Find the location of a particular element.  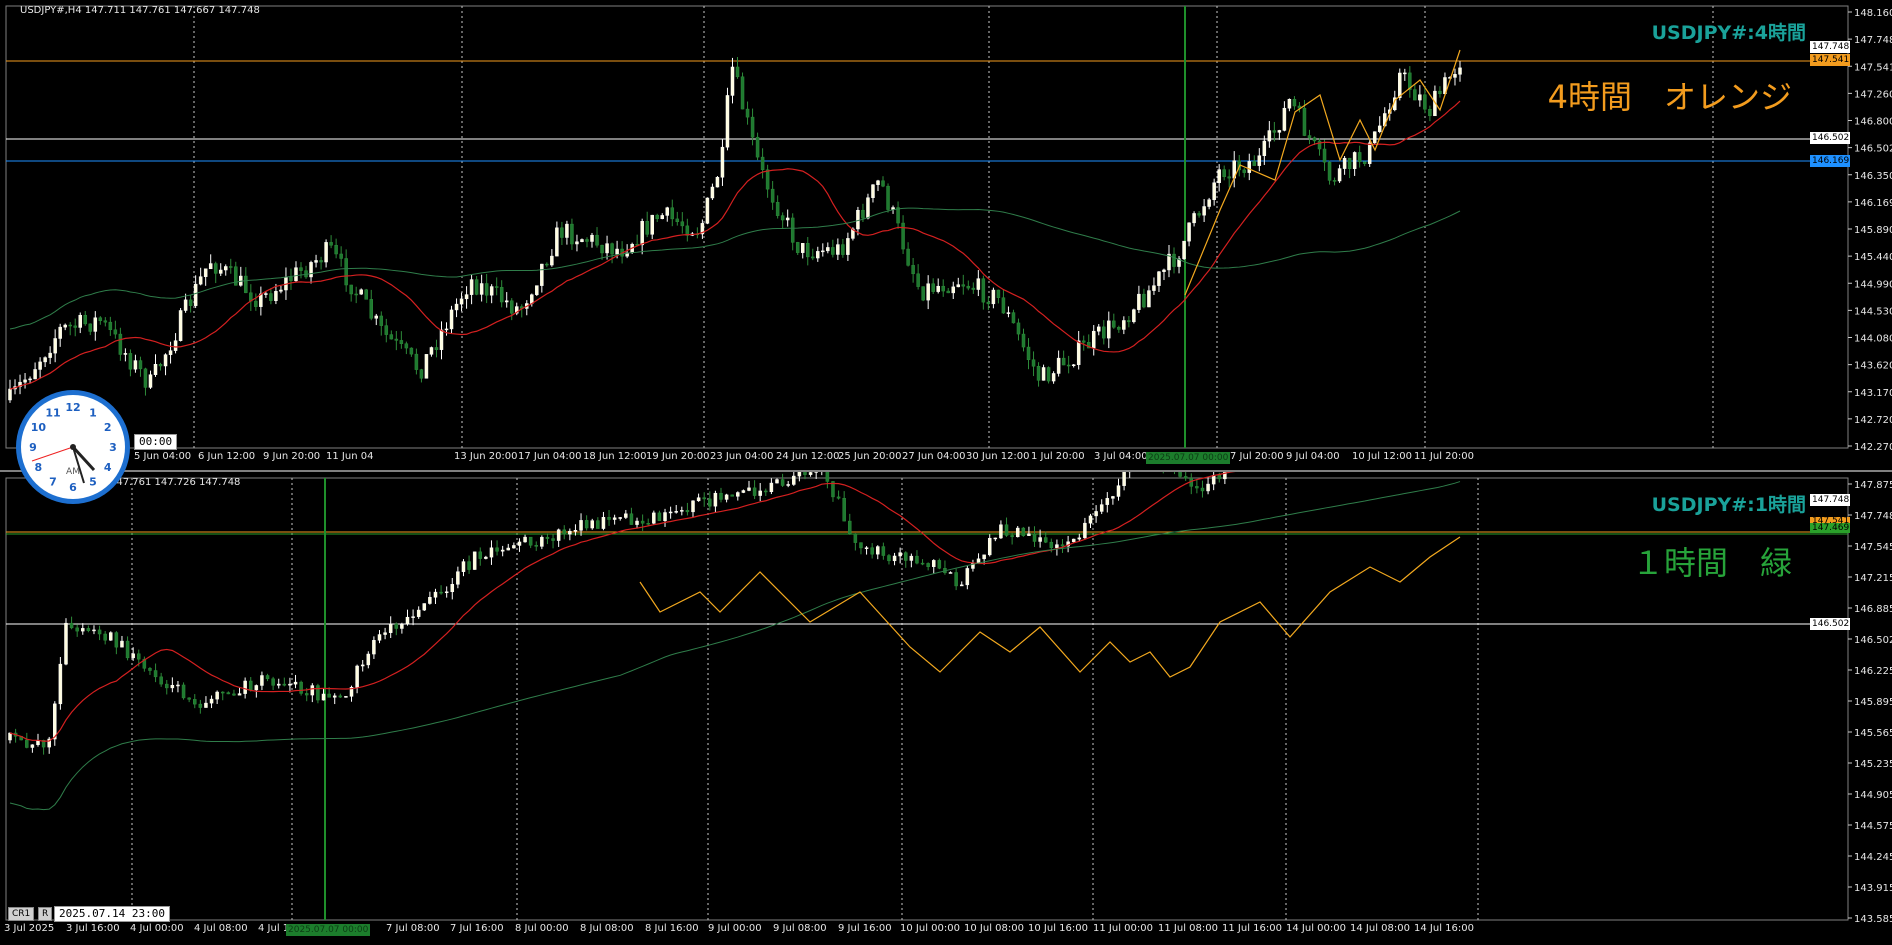

time-tick-label: 4 Jul 00:00 is located at coordinates (157, 928).